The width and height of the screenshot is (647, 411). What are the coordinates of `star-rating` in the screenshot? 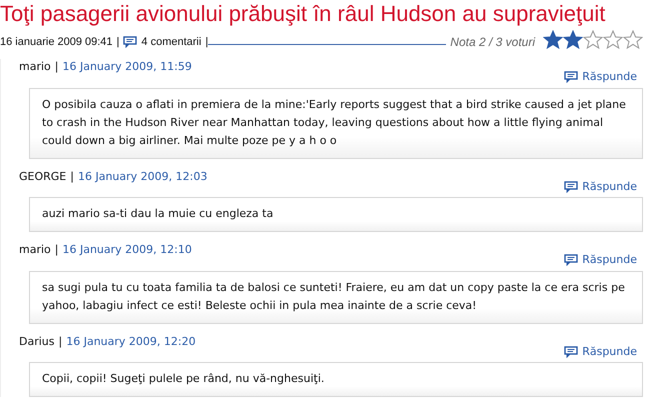 It's located at (593, 39).